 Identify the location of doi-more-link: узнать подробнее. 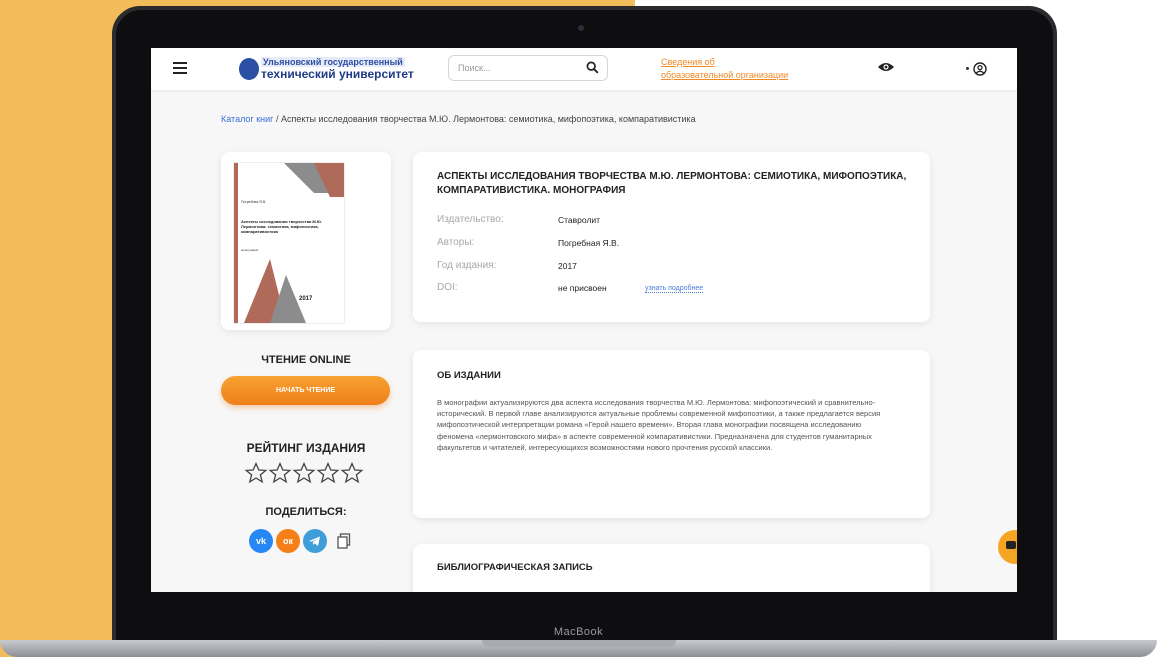
(674, 289).